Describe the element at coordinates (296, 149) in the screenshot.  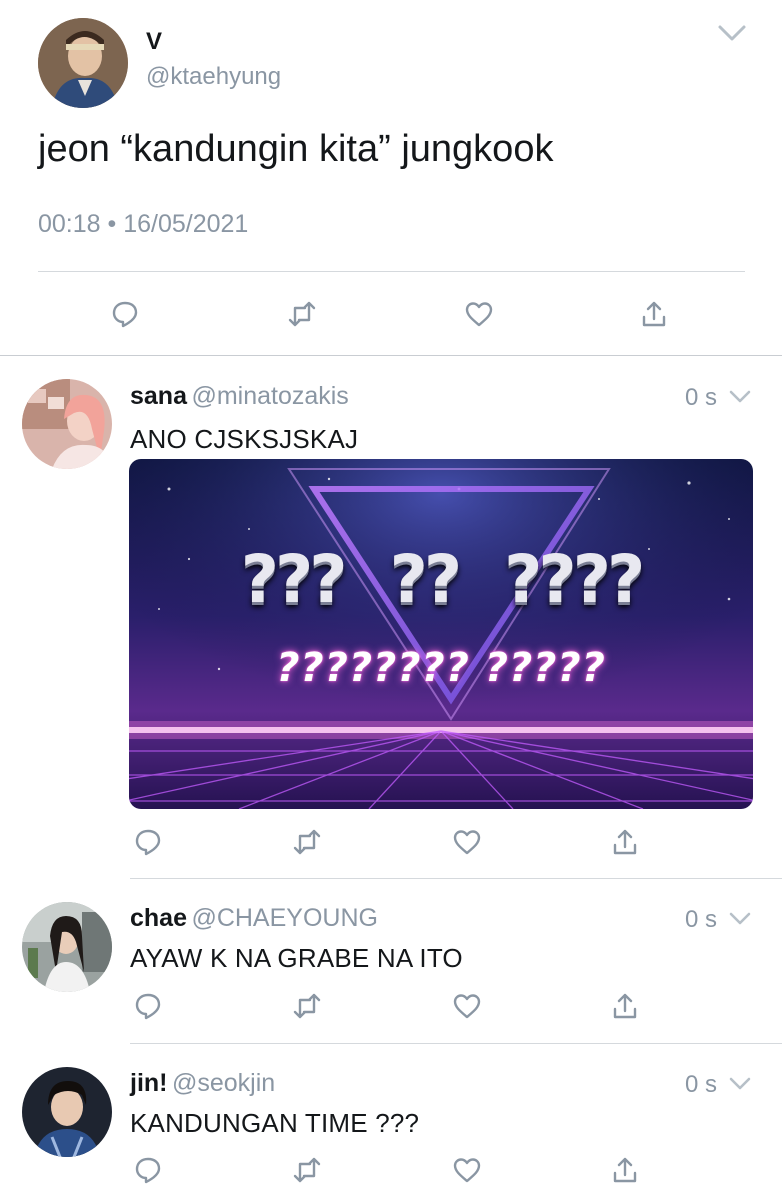
I see `tweet-text: jeon “kandungin kita” jungkook` at that location.